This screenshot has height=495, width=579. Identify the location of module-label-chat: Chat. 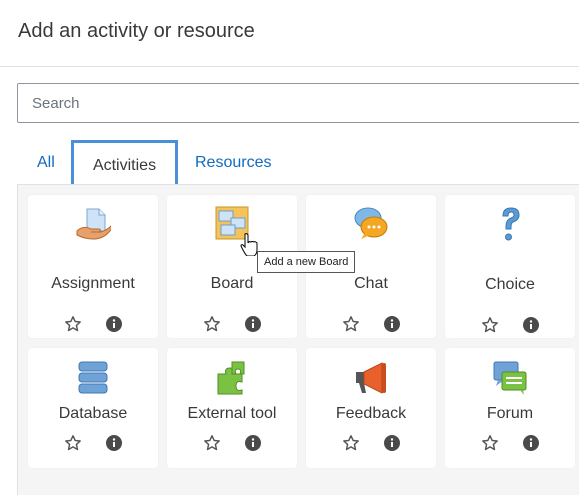
(371, 283).